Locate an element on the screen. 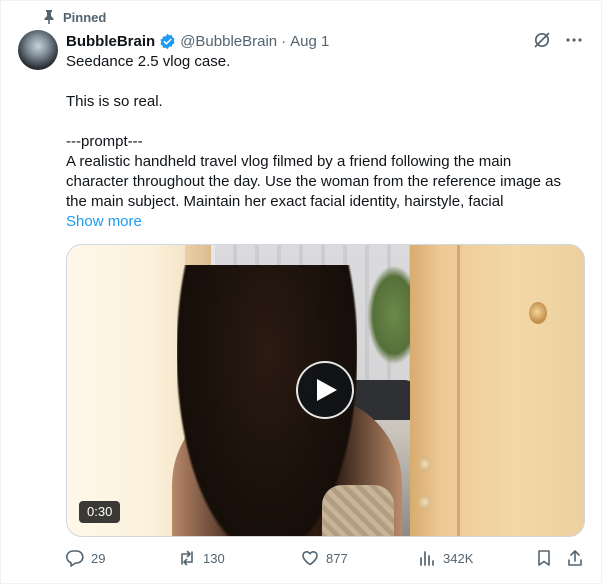 The height and width of the screenshot is (584, 602). play-icon is located at coordinates (327, 390).